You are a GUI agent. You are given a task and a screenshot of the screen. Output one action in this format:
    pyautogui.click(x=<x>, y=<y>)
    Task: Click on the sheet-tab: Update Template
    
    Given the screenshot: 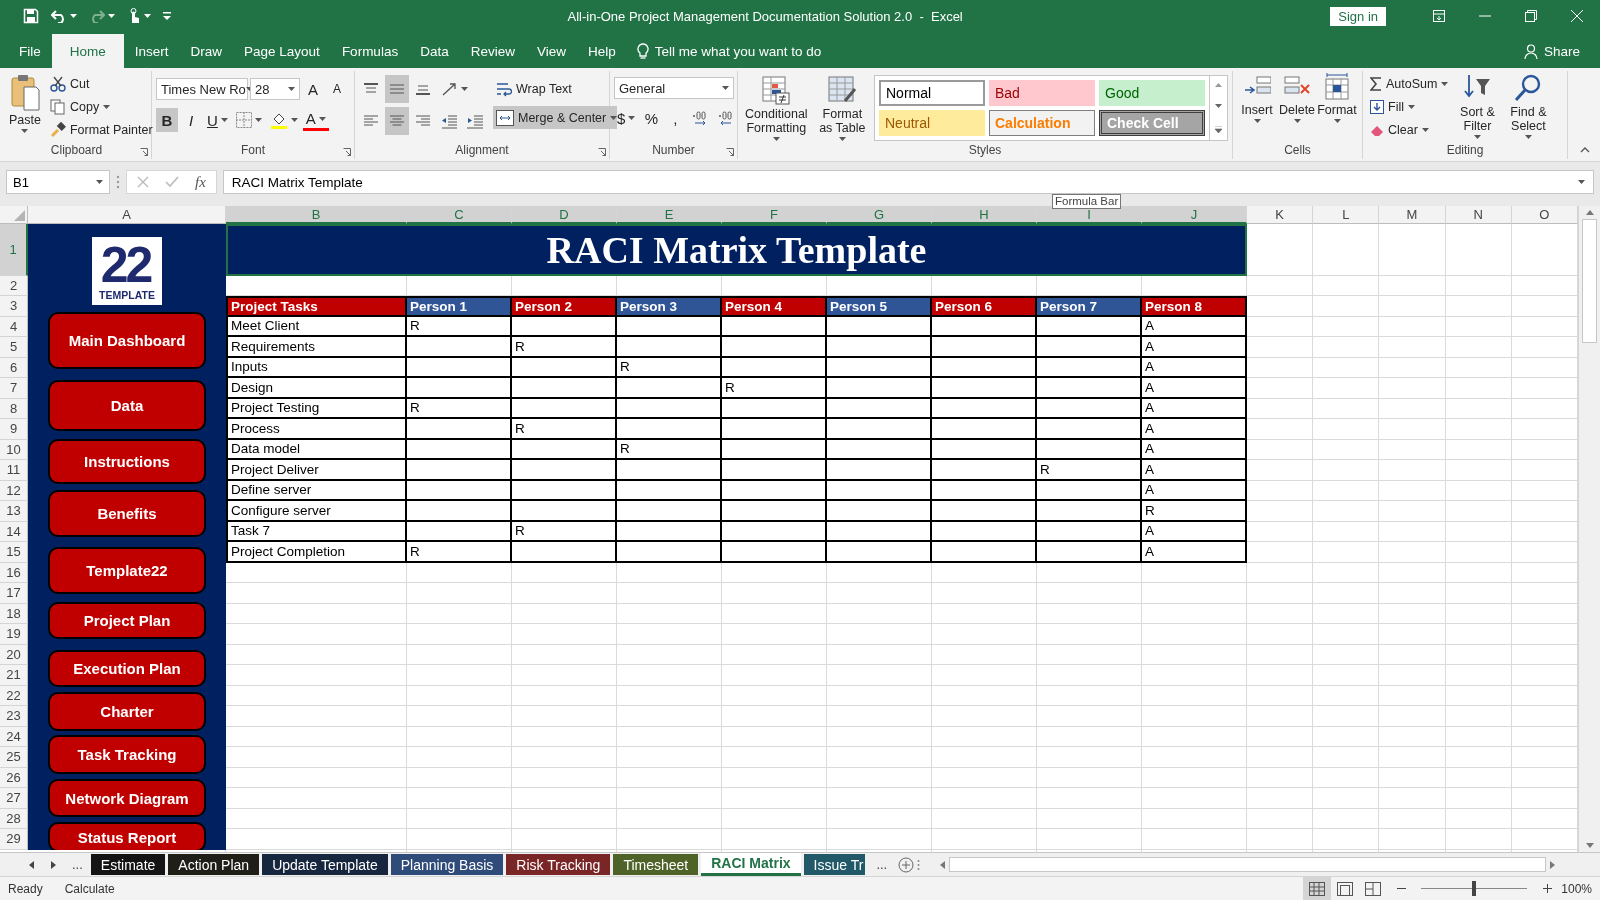 What is the action you would take?
    pyautogui.click(x=325, y=864)
    